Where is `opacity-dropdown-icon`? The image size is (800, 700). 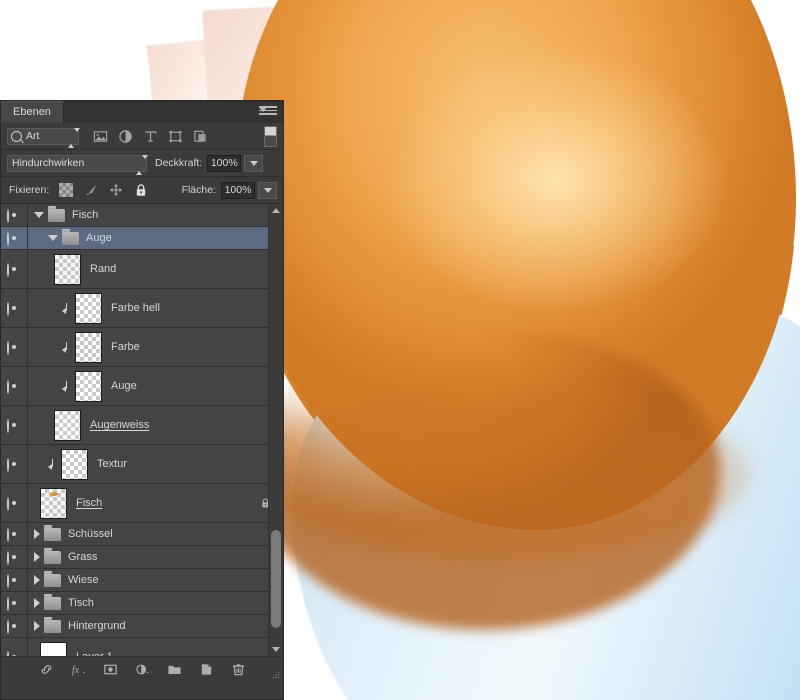 opacity-dropdown-icon is located at coordinates (254, 163).